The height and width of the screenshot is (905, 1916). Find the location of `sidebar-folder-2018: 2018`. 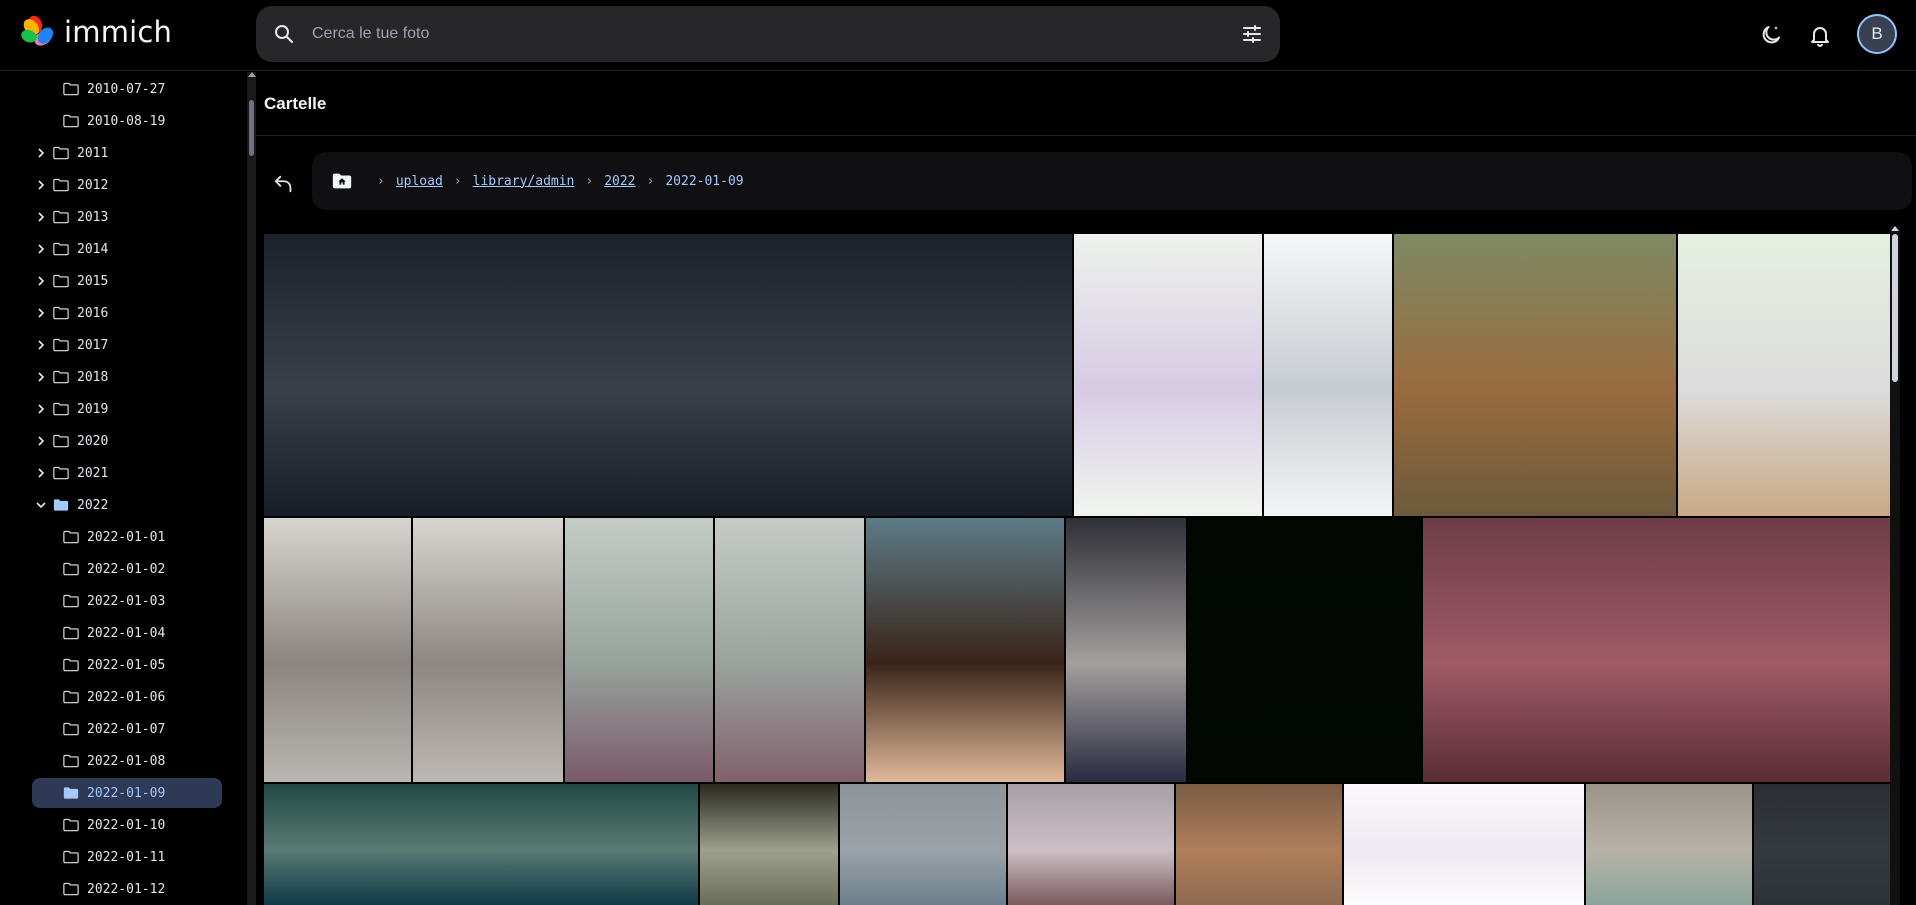

sidebar-folder-2018: 2018 is located at coordinates (129, 377).